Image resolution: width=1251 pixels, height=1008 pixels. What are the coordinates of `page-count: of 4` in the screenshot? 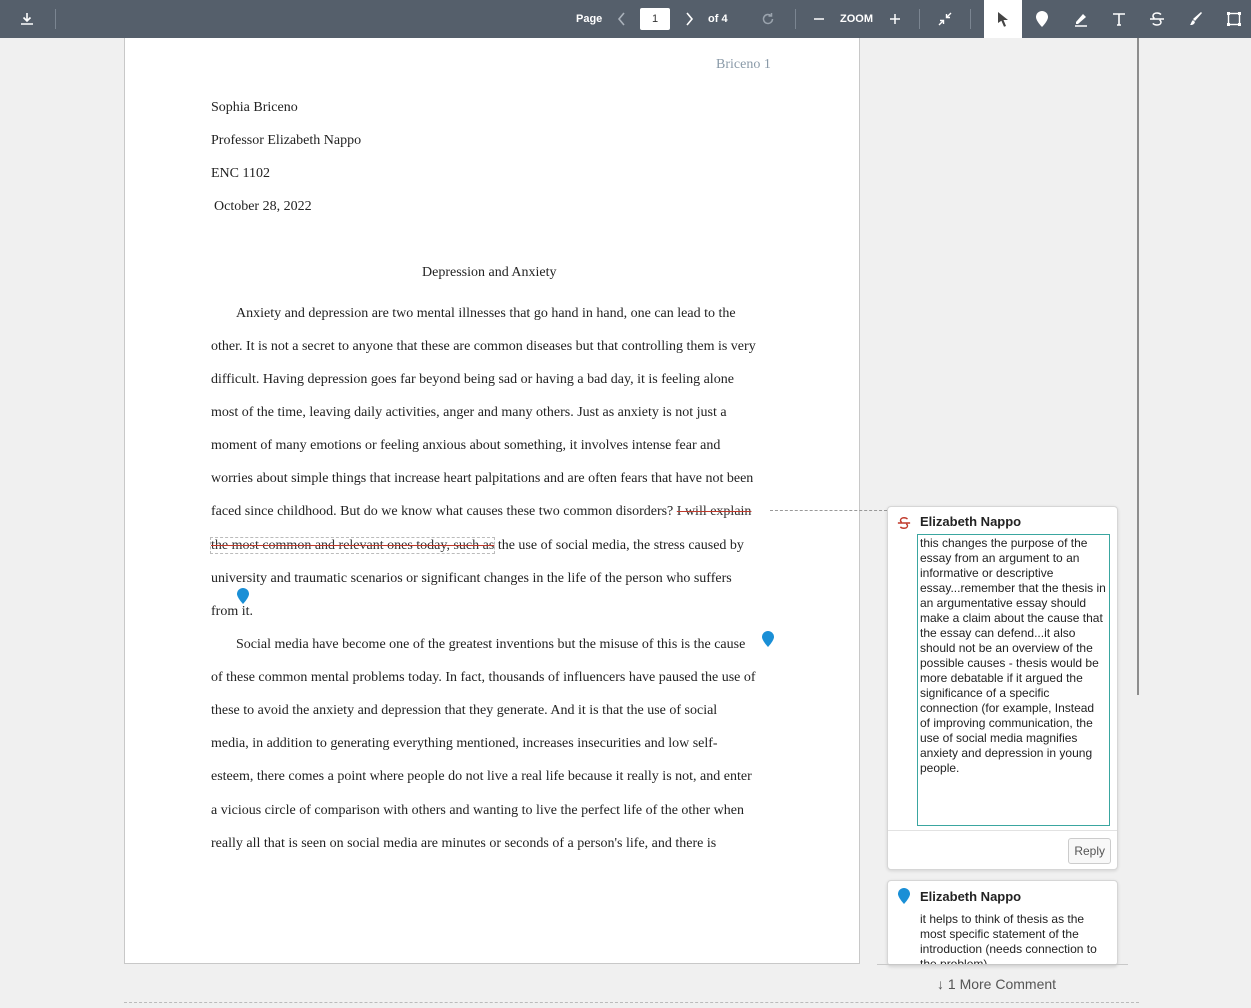 It's located at (718, 19).